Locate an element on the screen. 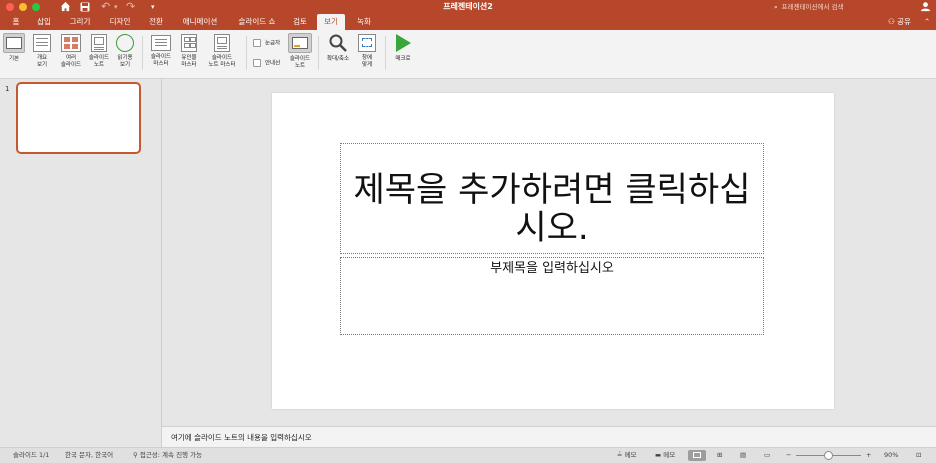  slide-count: 슬라이드 1/1 is located at coordinates (31, 455).